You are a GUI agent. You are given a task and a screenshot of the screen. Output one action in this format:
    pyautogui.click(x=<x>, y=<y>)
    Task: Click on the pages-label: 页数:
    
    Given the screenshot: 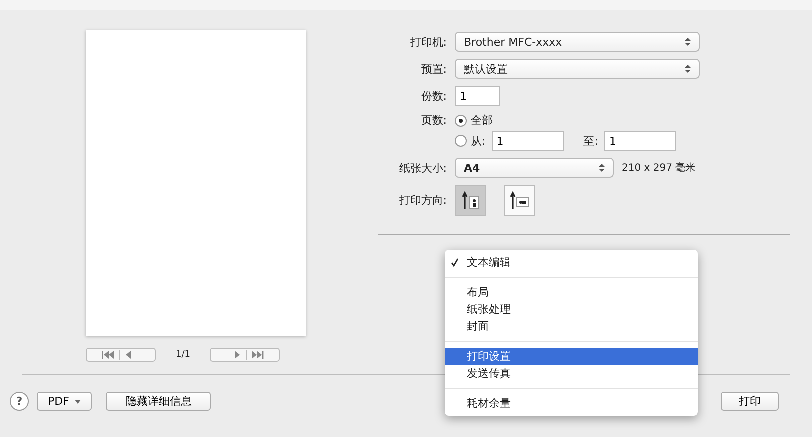 What is the action you would take?
    pyautogui.click(x=434, y=120)
    